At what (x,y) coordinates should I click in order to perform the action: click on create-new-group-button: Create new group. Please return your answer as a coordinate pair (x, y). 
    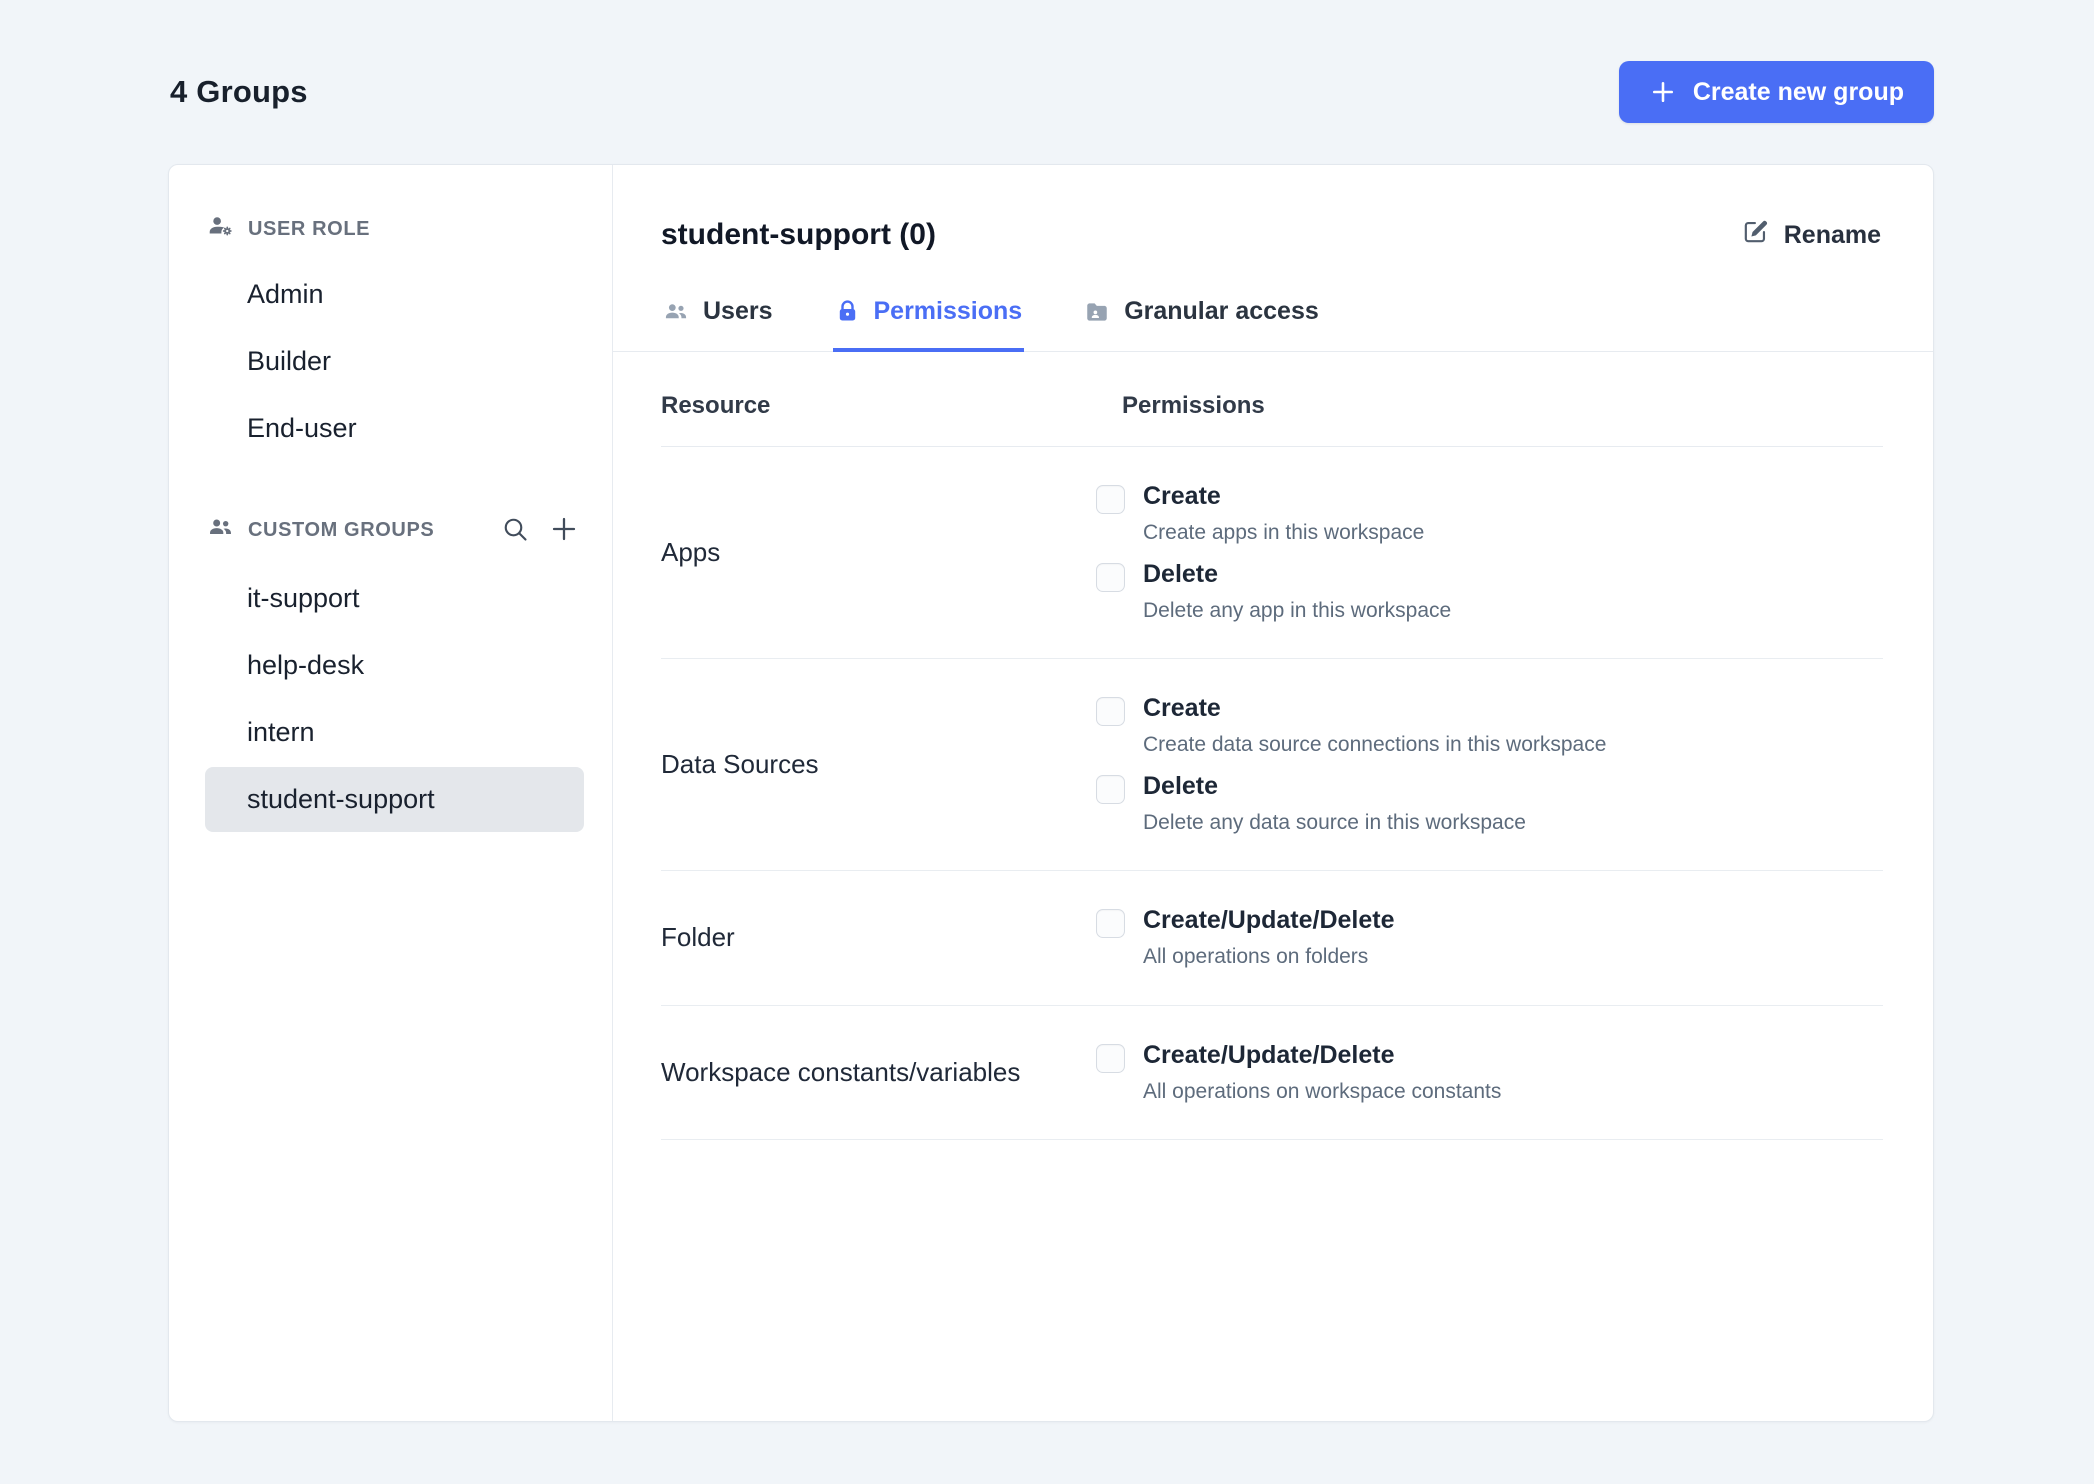
    Looking at the image, I should click on (1776, 92).